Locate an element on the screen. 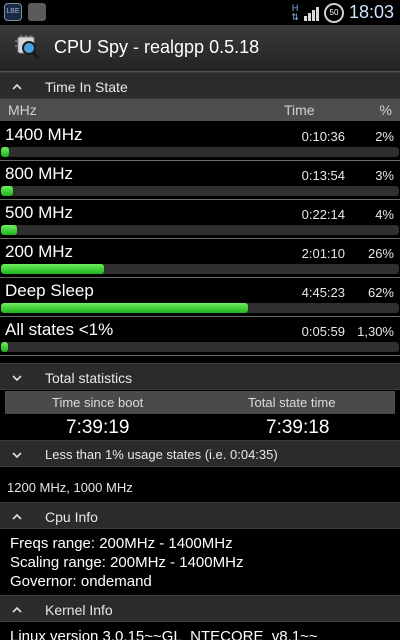  section-label: Total statistics is located at coordinates (89, 378).